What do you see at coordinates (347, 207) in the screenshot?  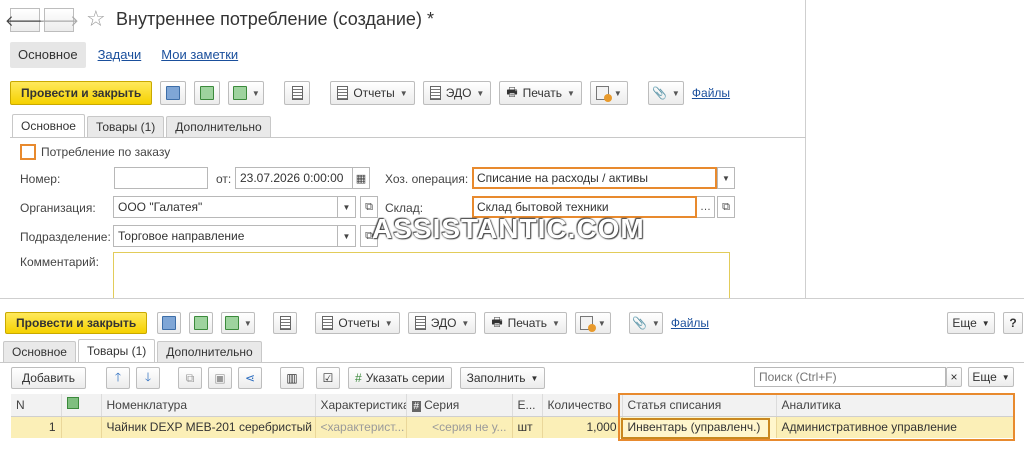 I see `organization-dropdown-button: ▼` at bounding box center [347, 207].